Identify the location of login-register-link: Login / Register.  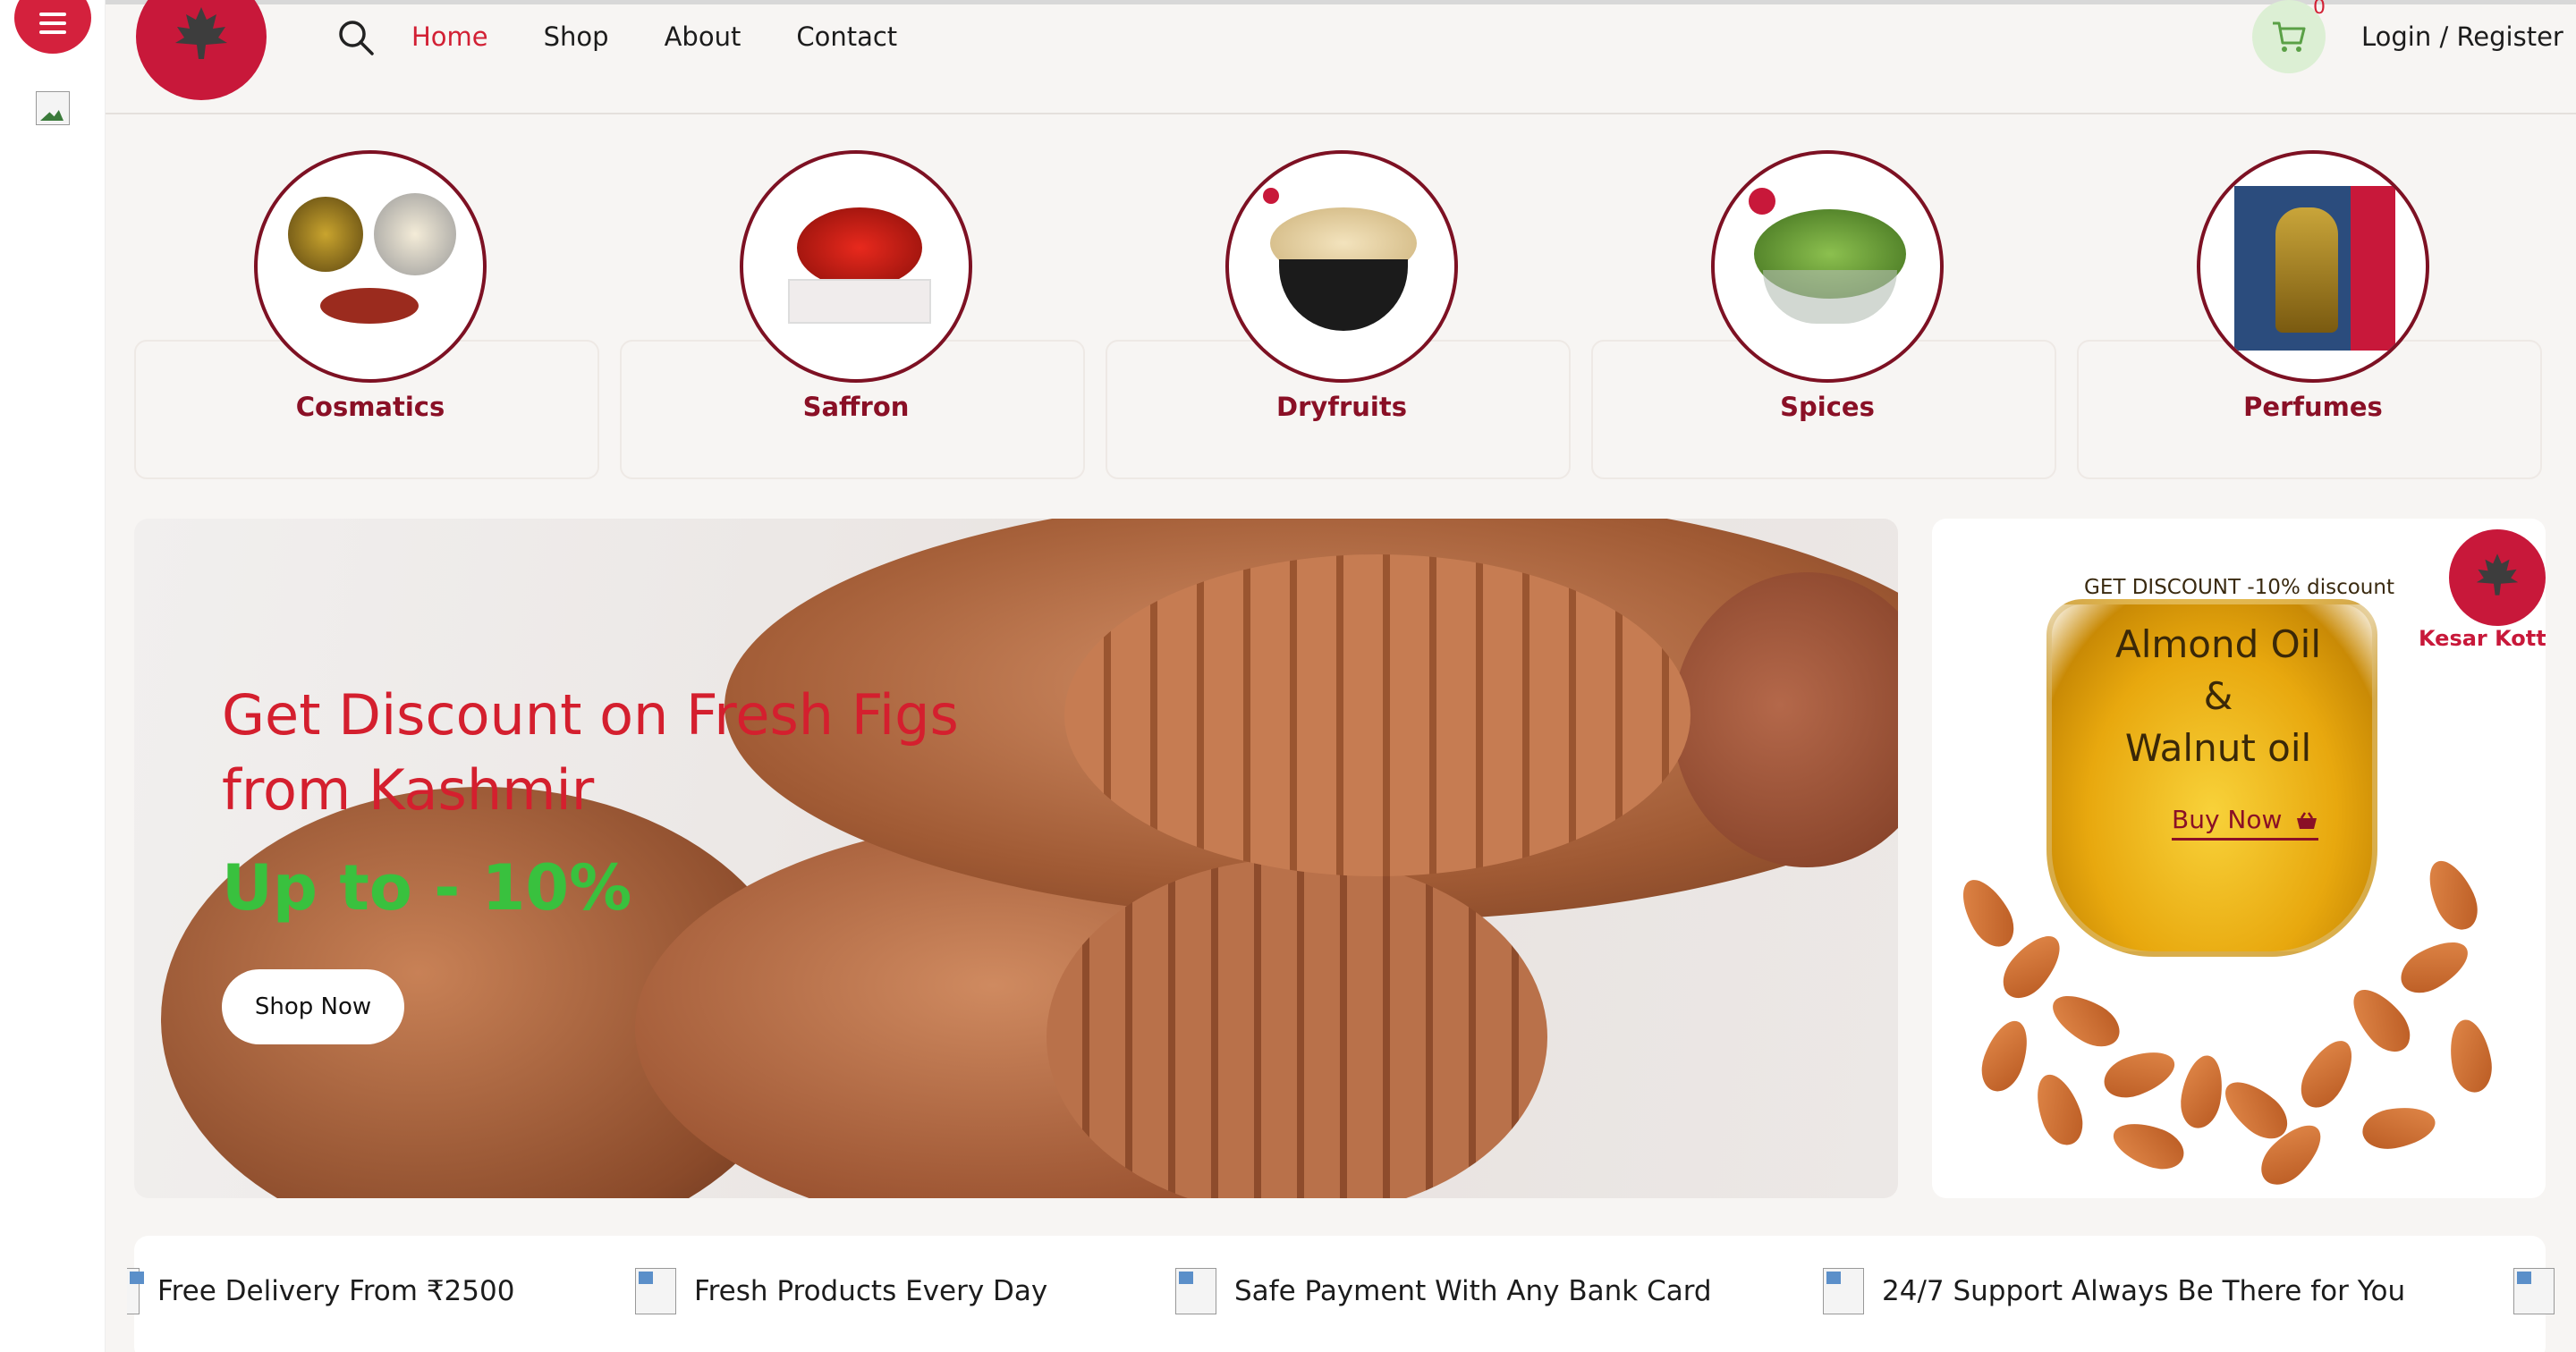
(2462, 36).